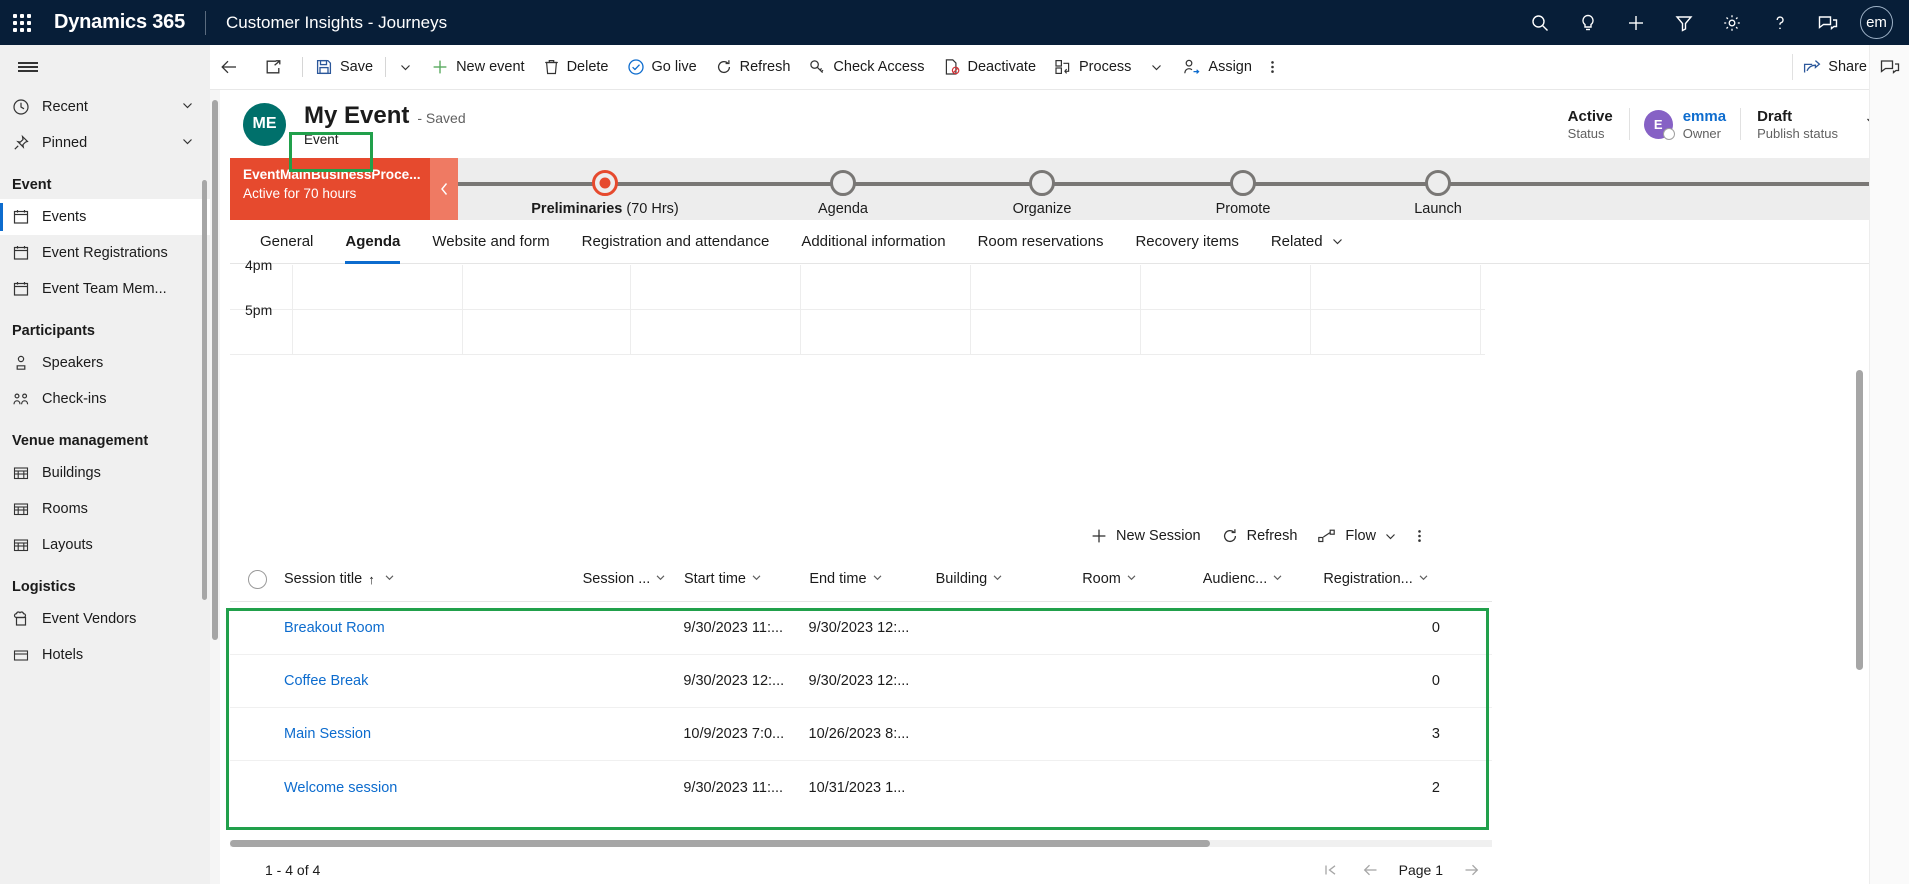 The image size is (1909, 884). I want to click on grid-scrollbar-thumb, so click(720, 843).